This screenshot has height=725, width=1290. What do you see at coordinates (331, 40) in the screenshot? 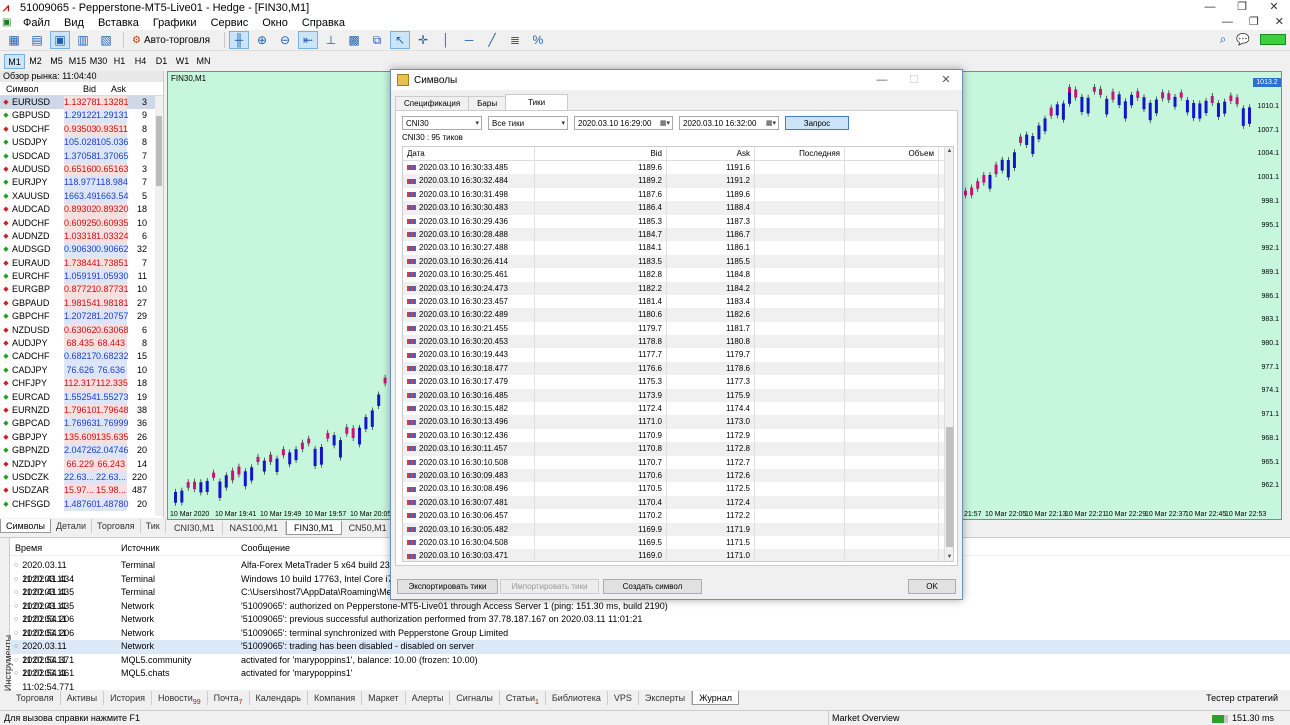
I see `autoscroll-icon: ⊥` at bounding box center [331, 40].